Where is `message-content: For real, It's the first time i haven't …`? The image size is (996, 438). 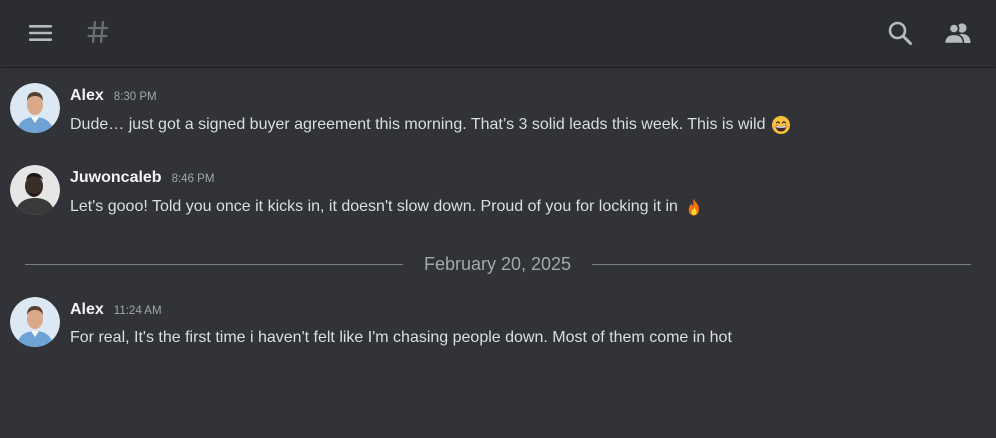 message-content: For real, It's the first time i haven't … is located at coordinates (401, 338).